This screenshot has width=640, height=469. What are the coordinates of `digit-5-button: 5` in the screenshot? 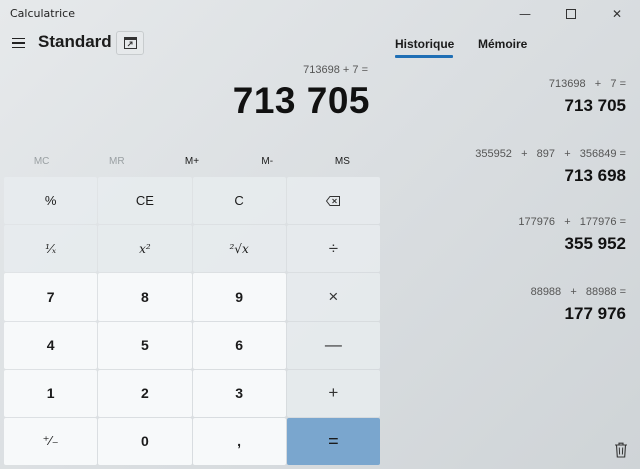 It's located at (145, 345).